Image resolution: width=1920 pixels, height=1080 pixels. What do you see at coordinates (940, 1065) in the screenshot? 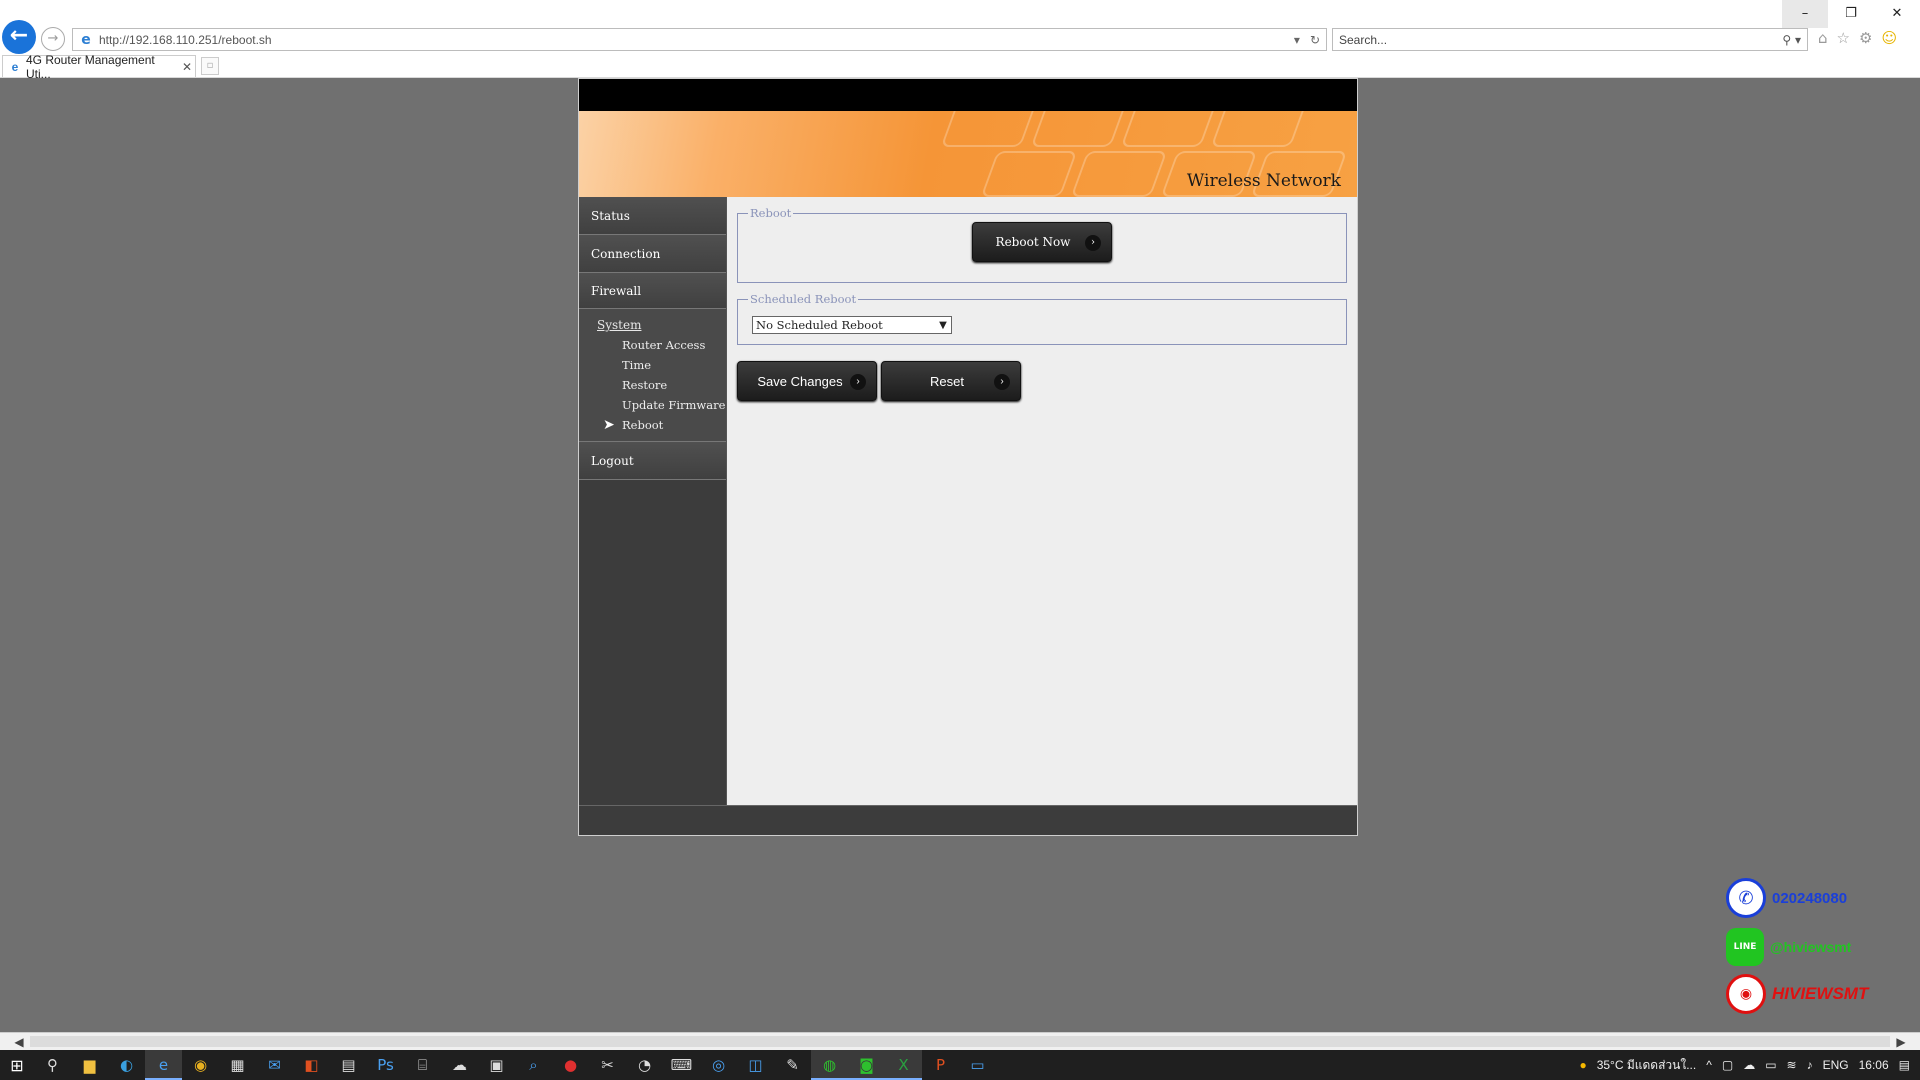
I see `powerpoint-icon: P` at bounding box center [940, 1065].